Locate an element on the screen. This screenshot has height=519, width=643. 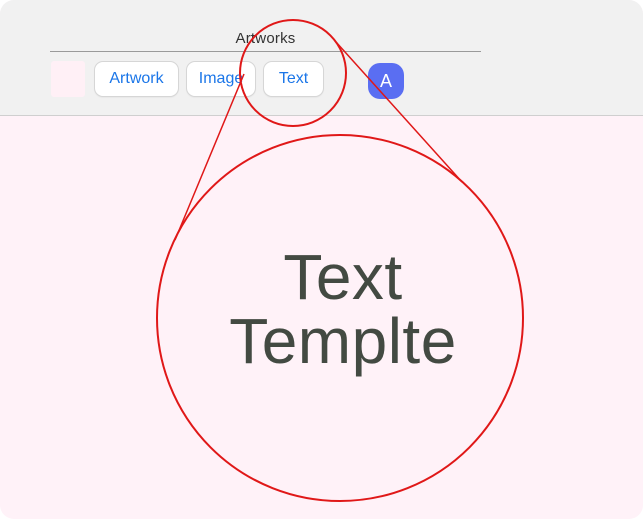
zoom-text-line1: Text is located at coordinates (343, 277).